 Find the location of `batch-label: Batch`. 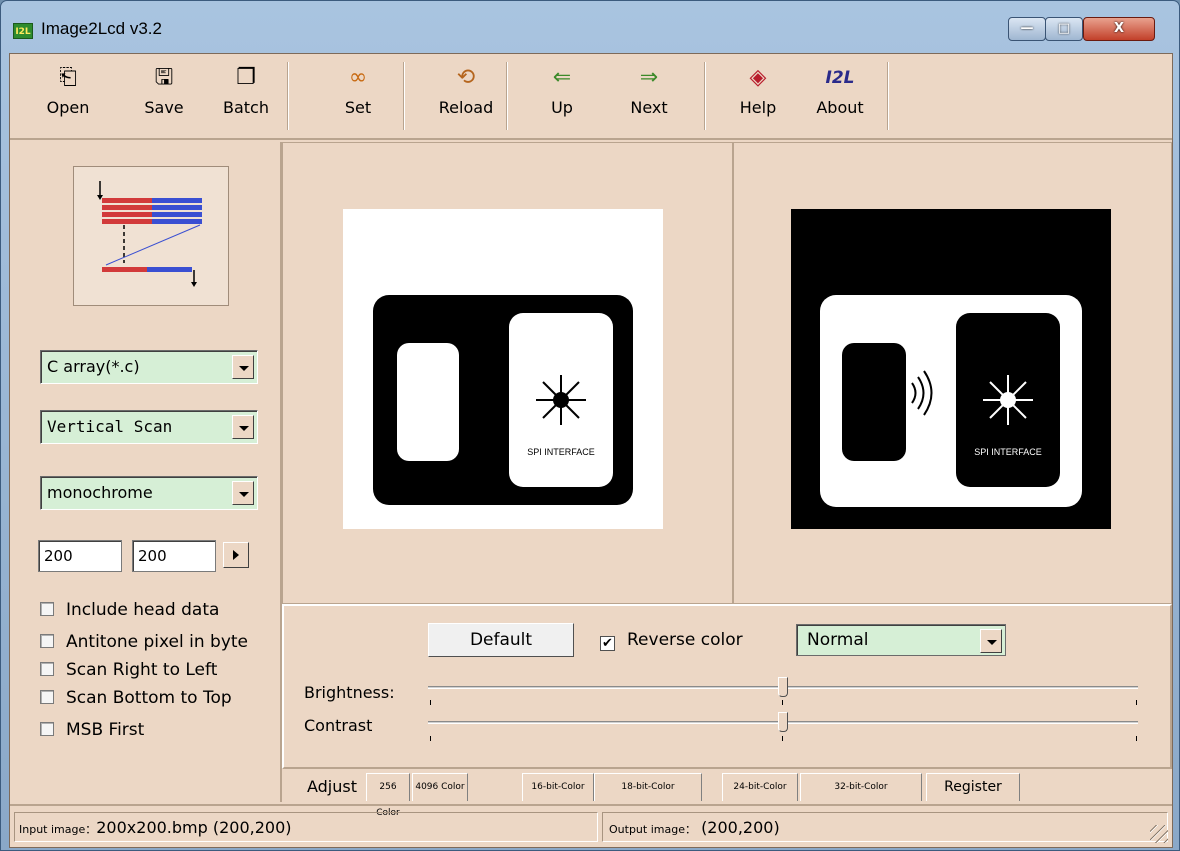

batch-label: Batch is located at coordinates (246, 107).